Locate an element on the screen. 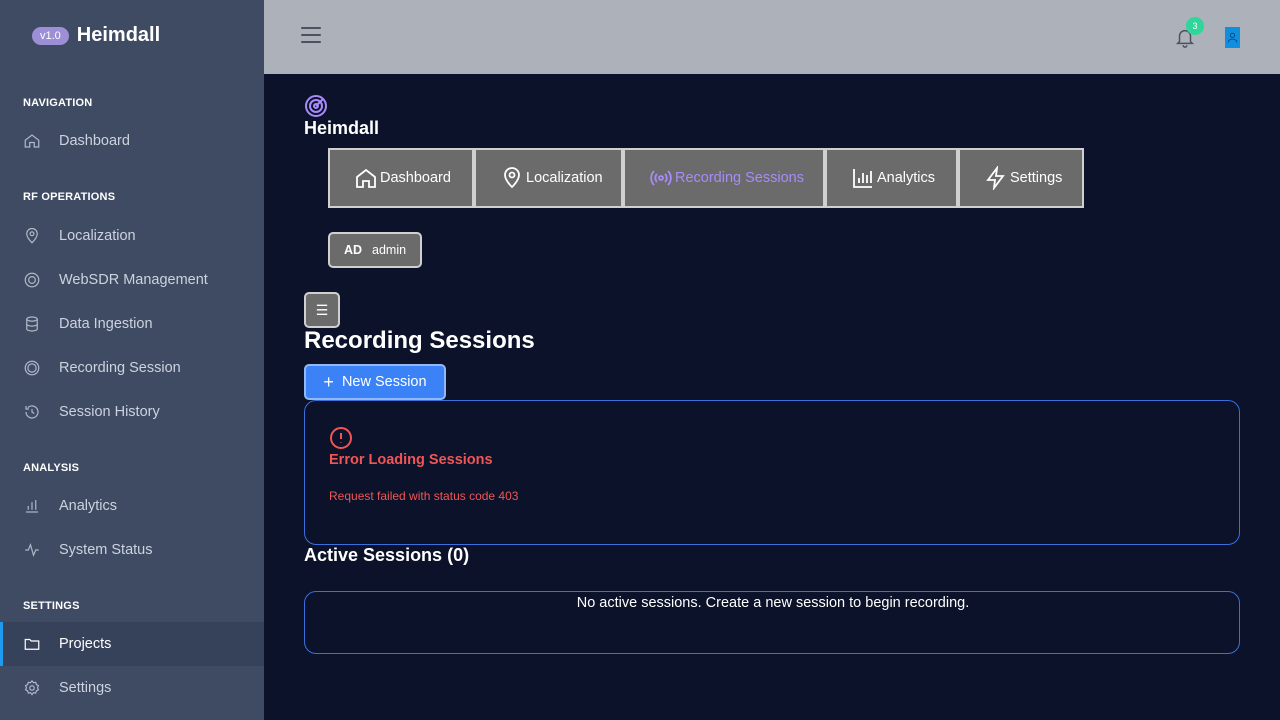  tab-label: Settings is located at coordinates (1036, 178).